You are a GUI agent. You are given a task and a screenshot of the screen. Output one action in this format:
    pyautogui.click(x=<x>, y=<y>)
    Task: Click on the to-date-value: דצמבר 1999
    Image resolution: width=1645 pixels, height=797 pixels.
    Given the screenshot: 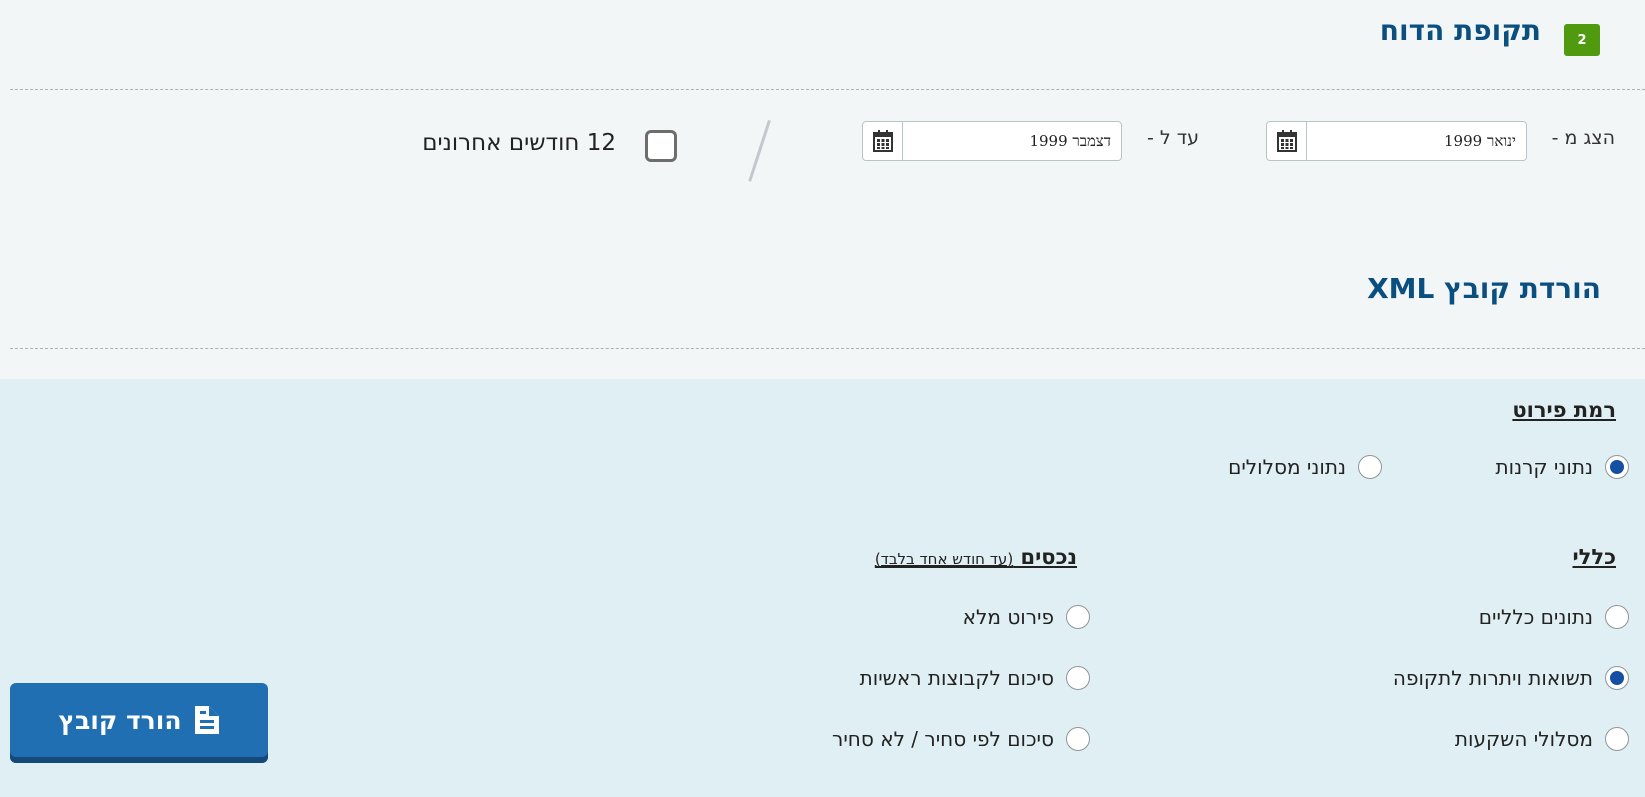 What is the action you would take?
    pyautogui.click(x=1012, y=141)
    